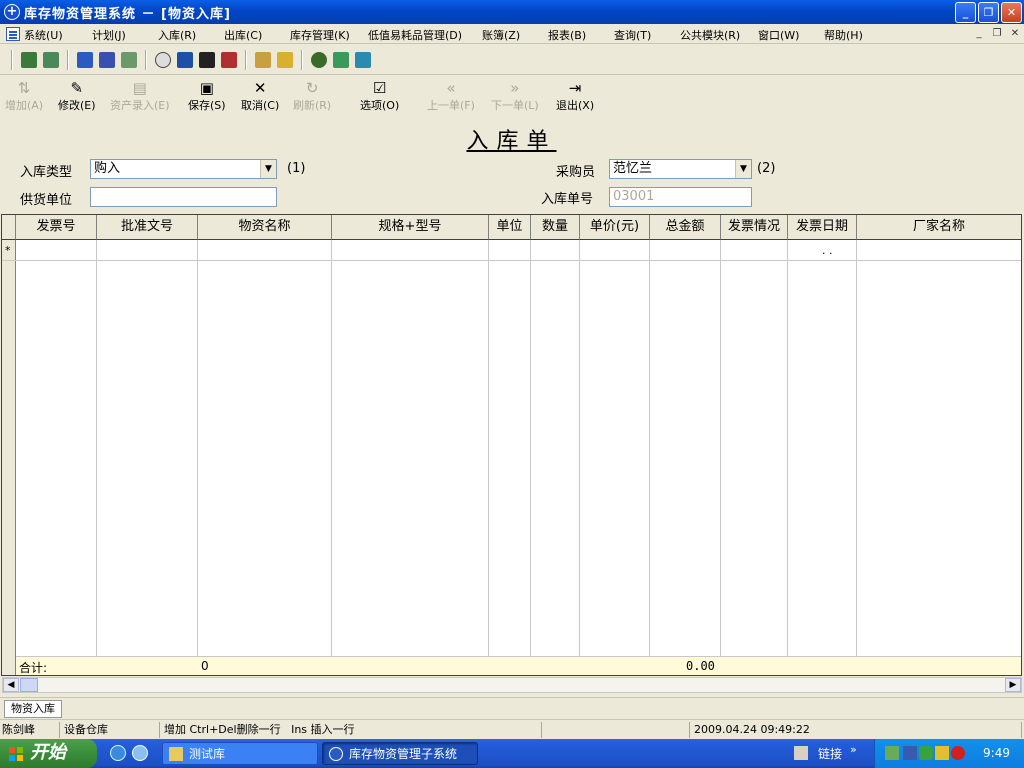  Describe the element at coordinates (265, 227) in the screenshot. I see `col-item-name: 物资名称` at that location.